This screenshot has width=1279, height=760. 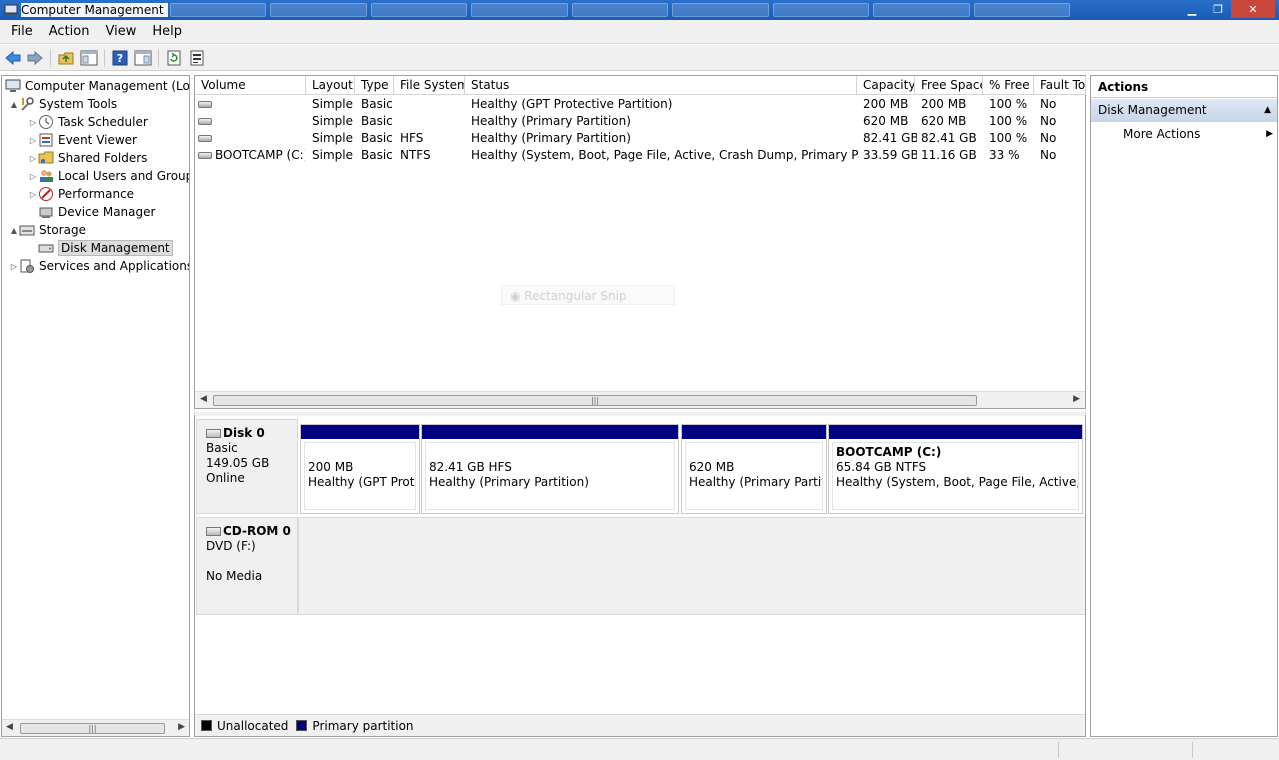 I want to click on back-arrow-icon, so click(x=13, y=58).